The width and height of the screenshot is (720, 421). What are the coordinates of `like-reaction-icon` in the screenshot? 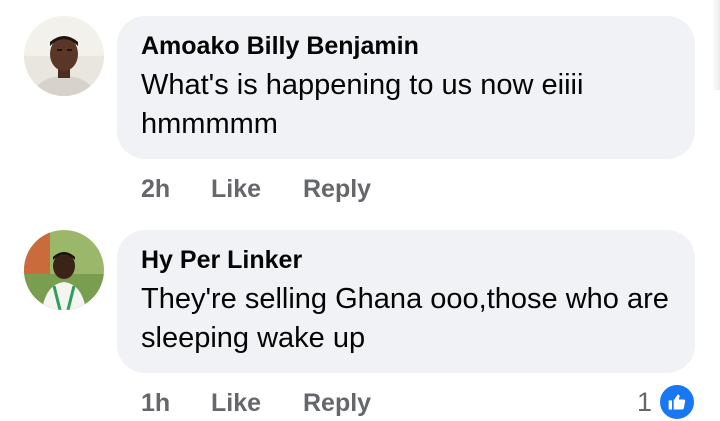 It's located at (677, 402).